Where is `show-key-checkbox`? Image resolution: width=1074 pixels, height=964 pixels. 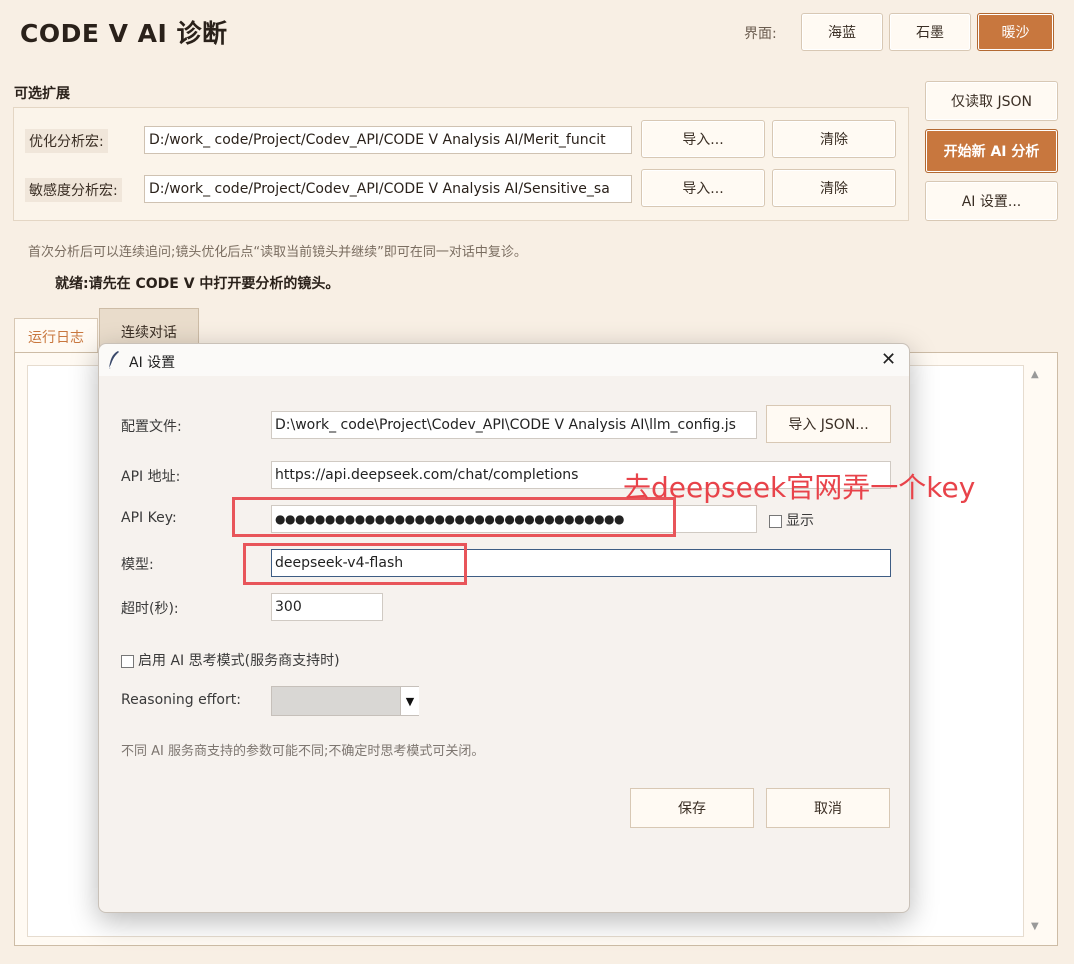
show-key-checkbox is located at coordinates (775, 521).